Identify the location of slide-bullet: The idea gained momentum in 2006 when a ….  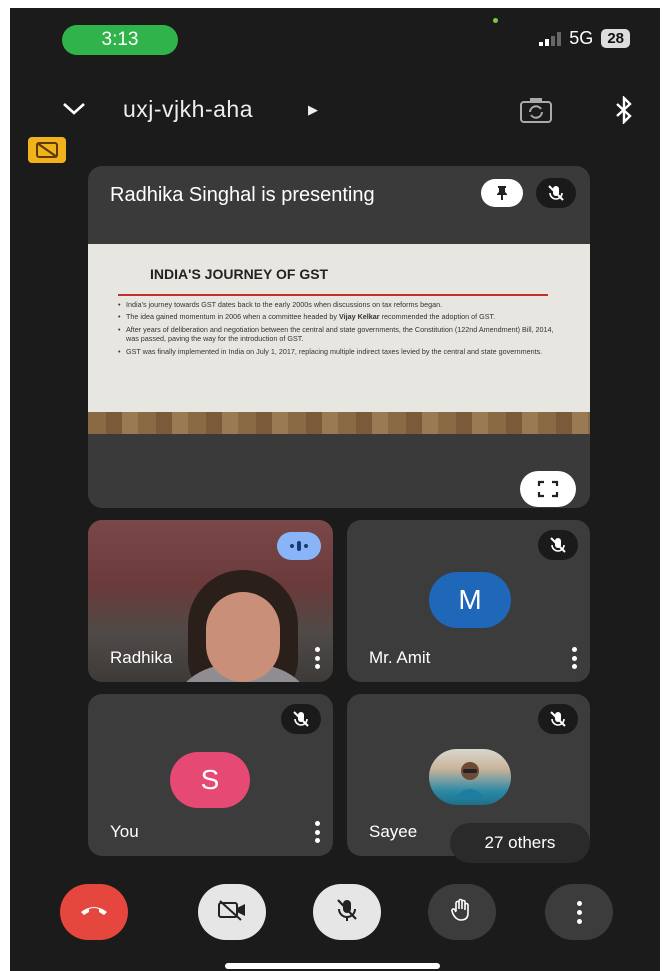
(338, 317).